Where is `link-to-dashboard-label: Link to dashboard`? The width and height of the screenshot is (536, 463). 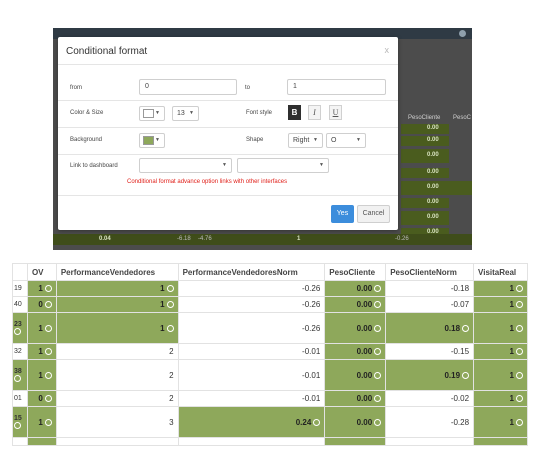 link-to-dashboard-label: Link to dashboard is located at coordinates (94, 166).